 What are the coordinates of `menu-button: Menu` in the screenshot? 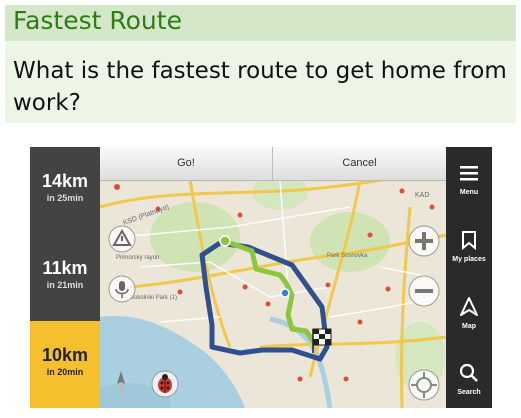 It's located at (469, 177).